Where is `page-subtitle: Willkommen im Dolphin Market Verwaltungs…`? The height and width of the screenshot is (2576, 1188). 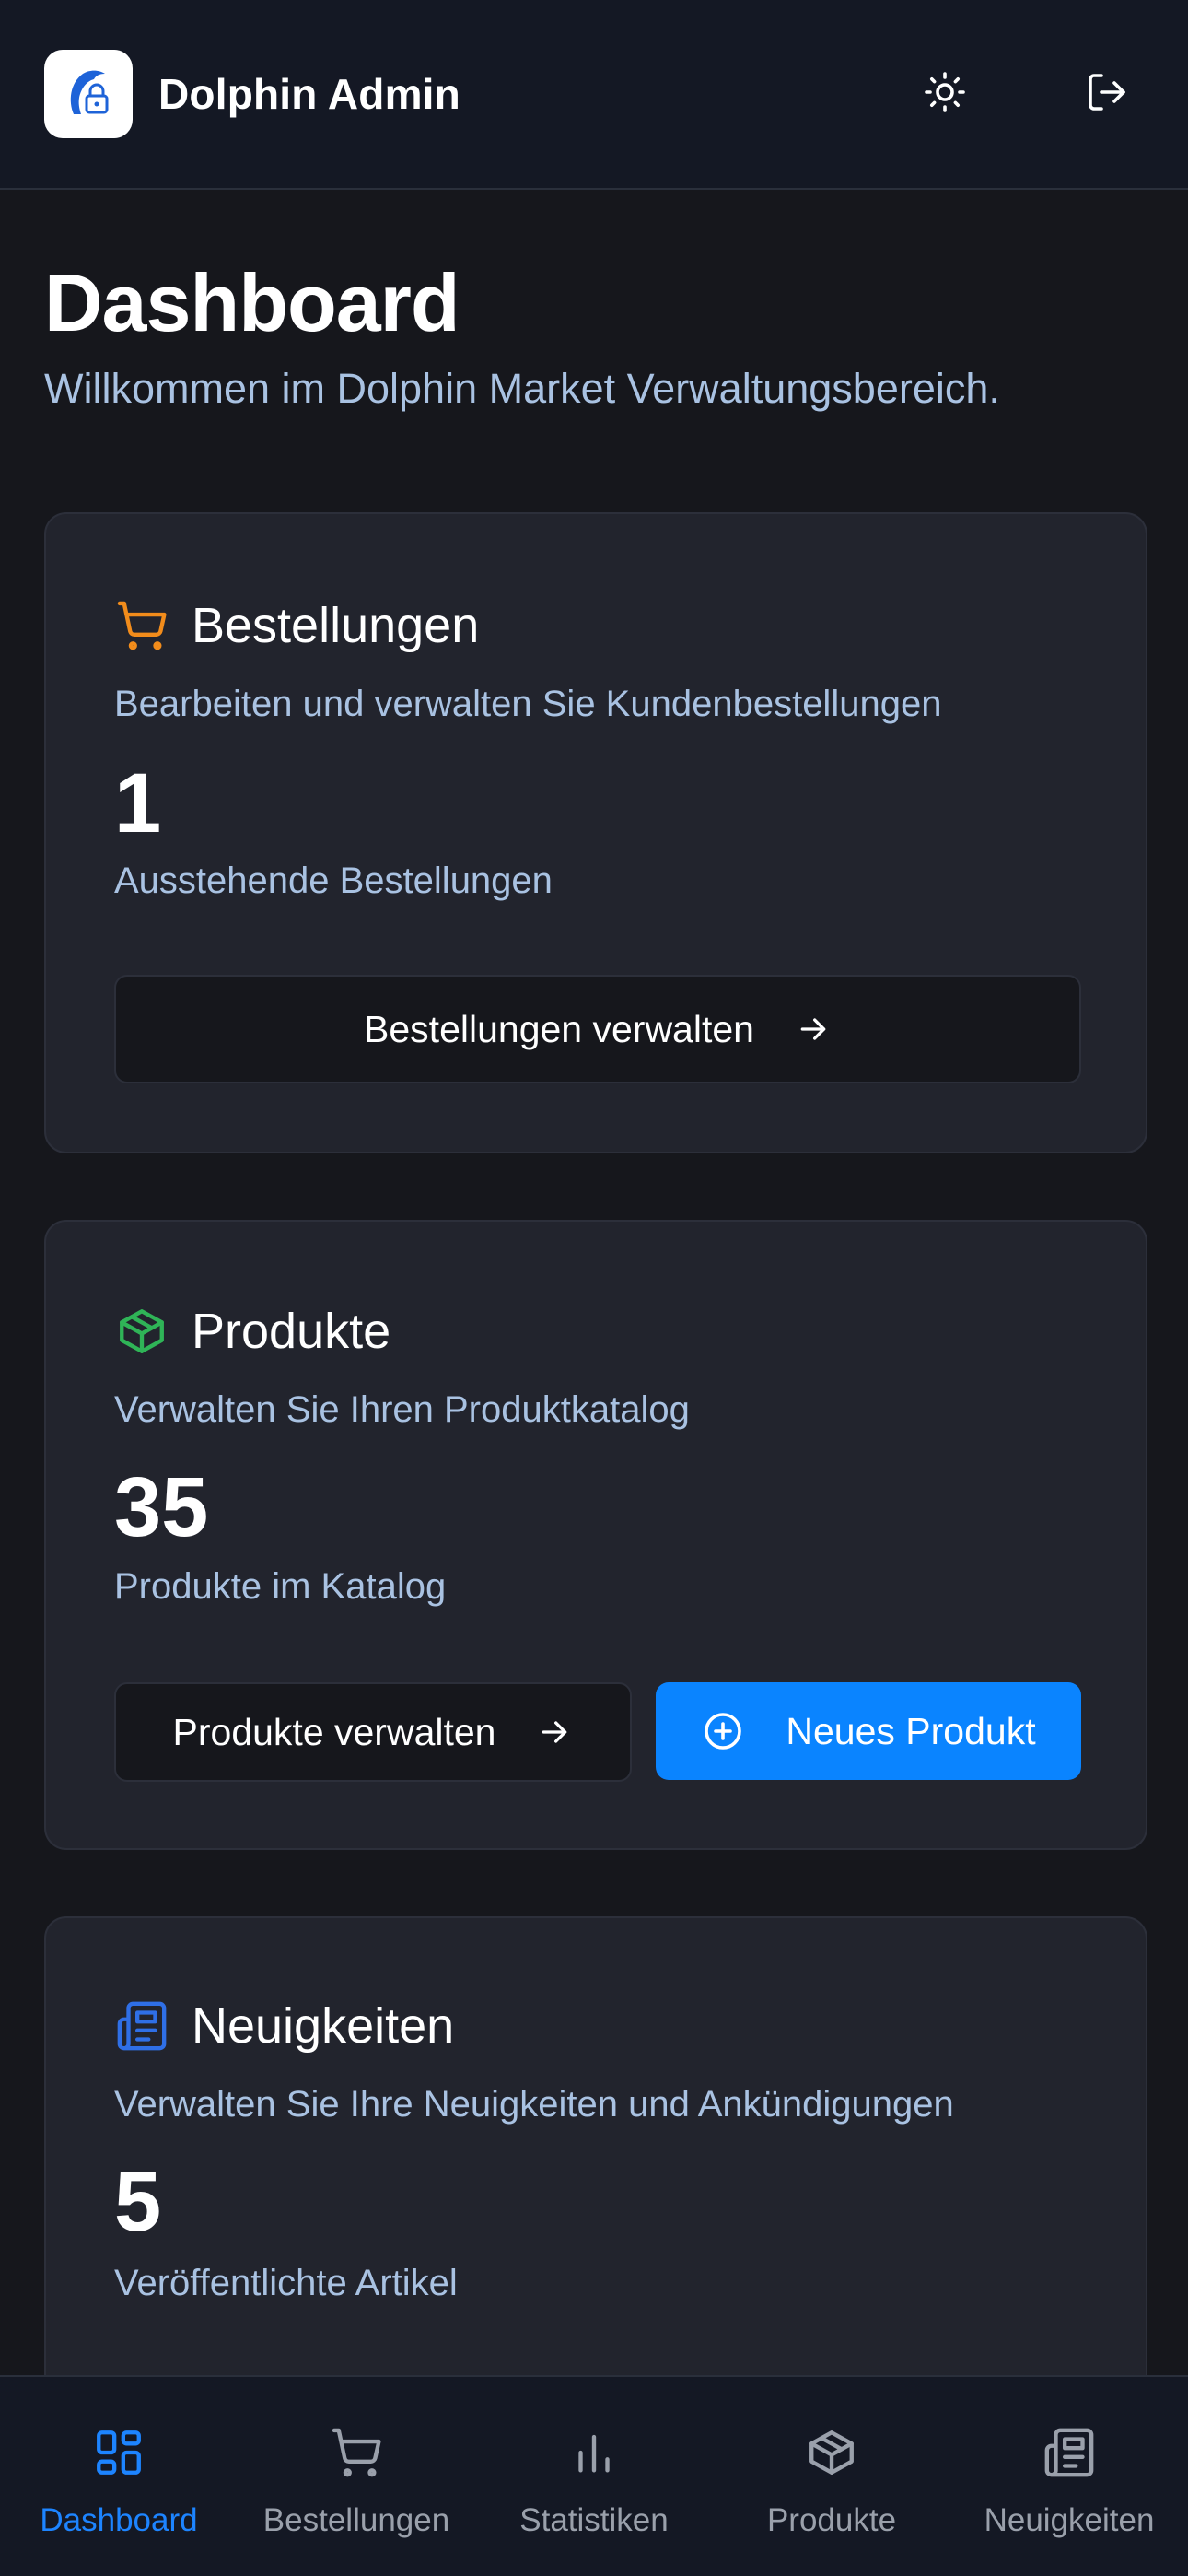 page-subtitle: Willkommen im Dolphin Market Verwaltungs… is located at coordinates (522, 388).